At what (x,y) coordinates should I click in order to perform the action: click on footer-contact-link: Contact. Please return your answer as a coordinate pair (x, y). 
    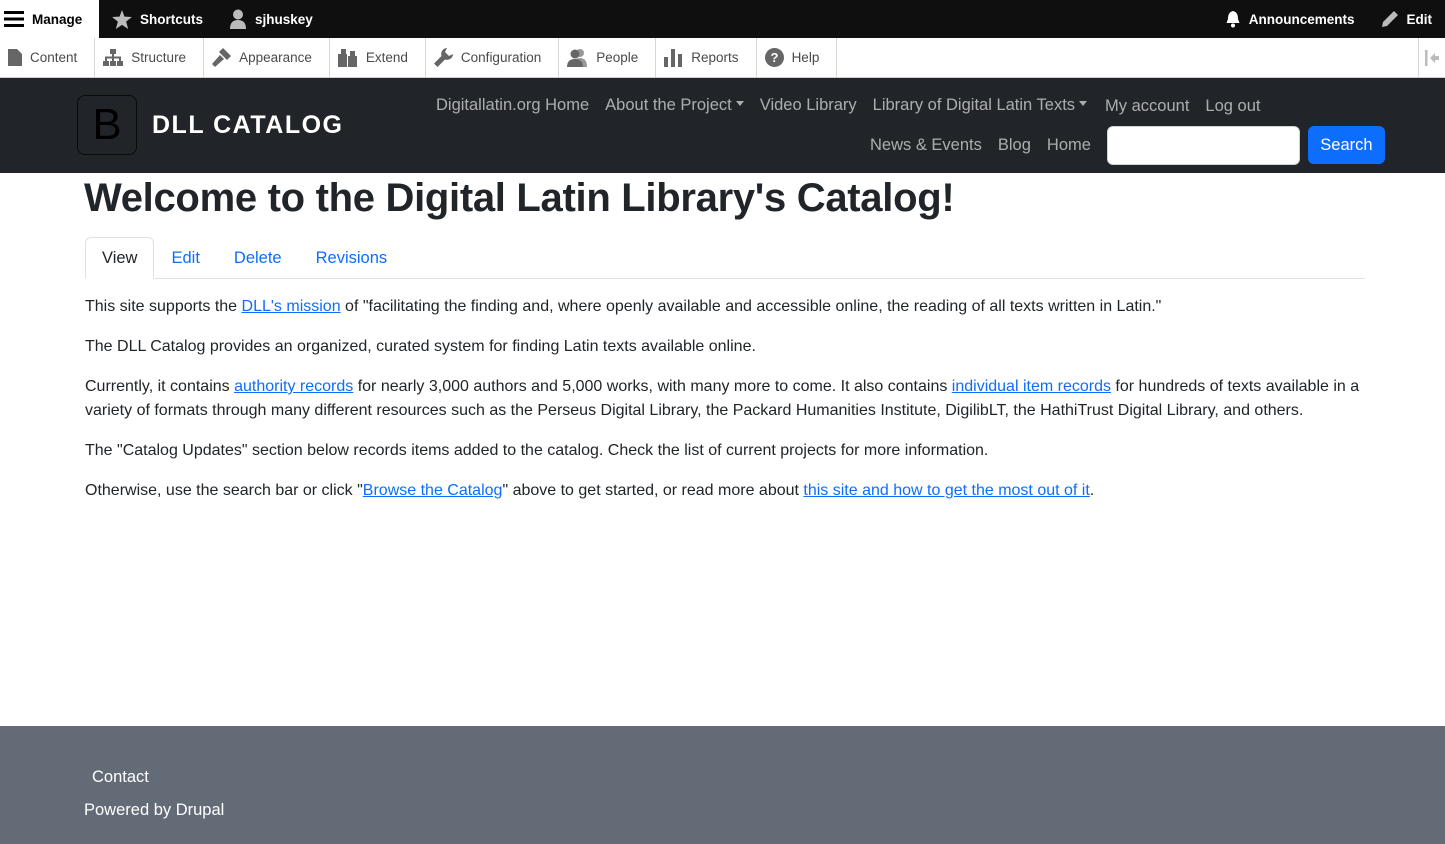
    Looking at the image, I should click on (120, 777).